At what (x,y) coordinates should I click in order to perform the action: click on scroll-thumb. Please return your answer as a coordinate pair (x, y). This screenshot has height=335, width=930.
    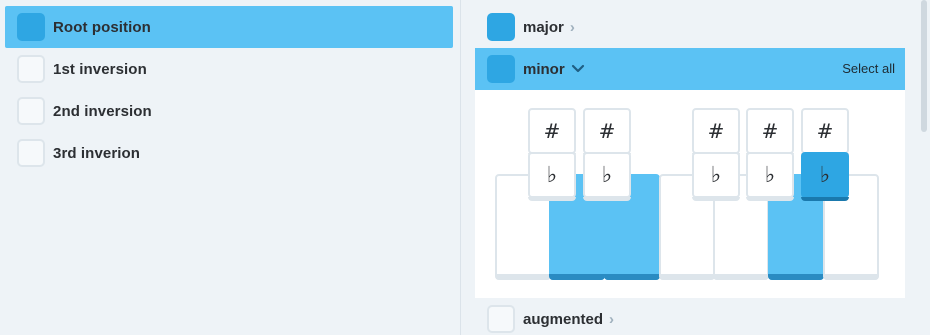
    Looking at the image, I should click on (924, 66).